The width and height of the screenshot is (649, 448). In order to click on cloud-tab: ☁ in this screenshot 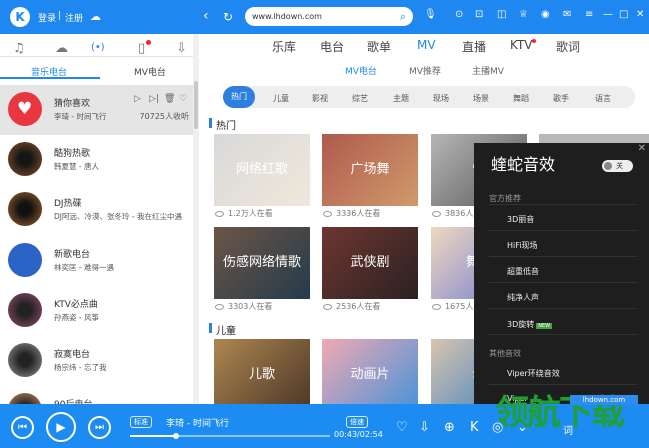, I will do `click(61, 48)`.